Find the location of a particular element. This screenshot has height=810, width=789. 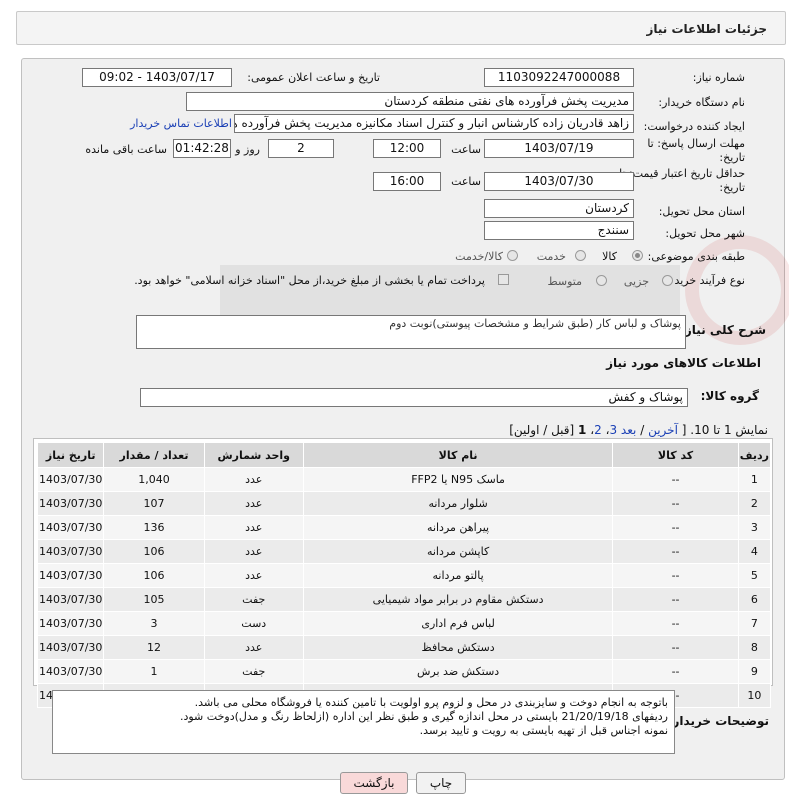

category-option-goods-service: کالا/خدمت is located at coordinates (479, 256).